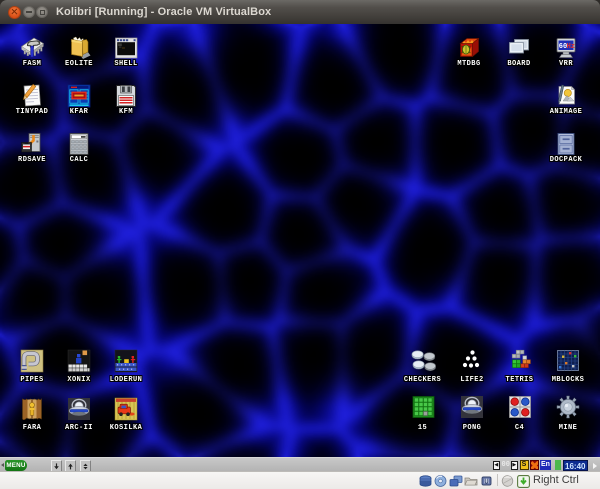  Describe the element at coordinates (571, 47) in the screenshot. I see `svg-text: Hz` at that location.